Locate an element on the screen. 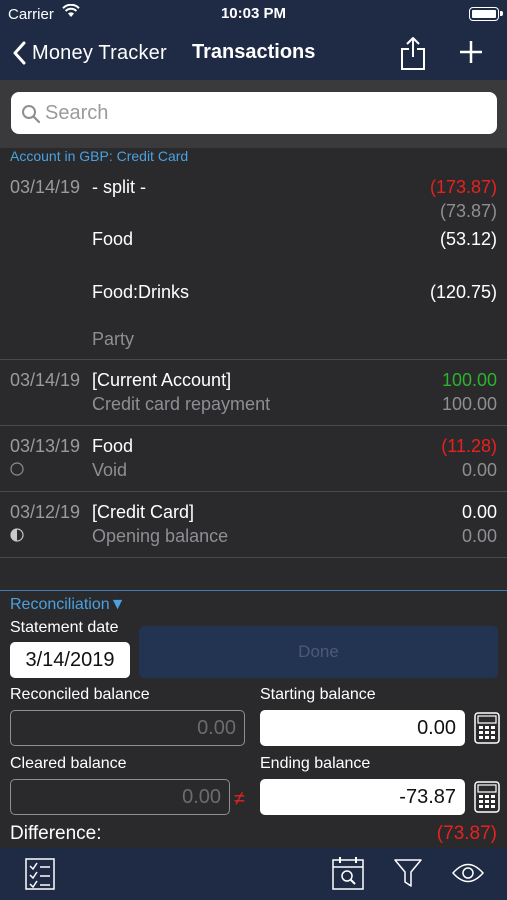 The image size is (507, 900). transaction-amount: 0.00 is located at coordinates (479, 512).